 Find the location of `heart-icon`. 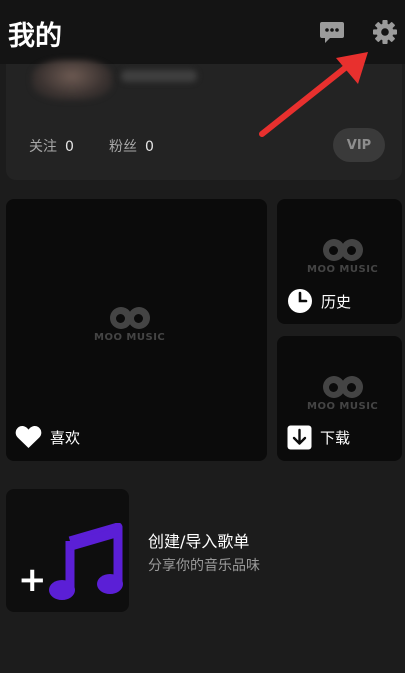

heart-icon is located at coordinates (28, 437).